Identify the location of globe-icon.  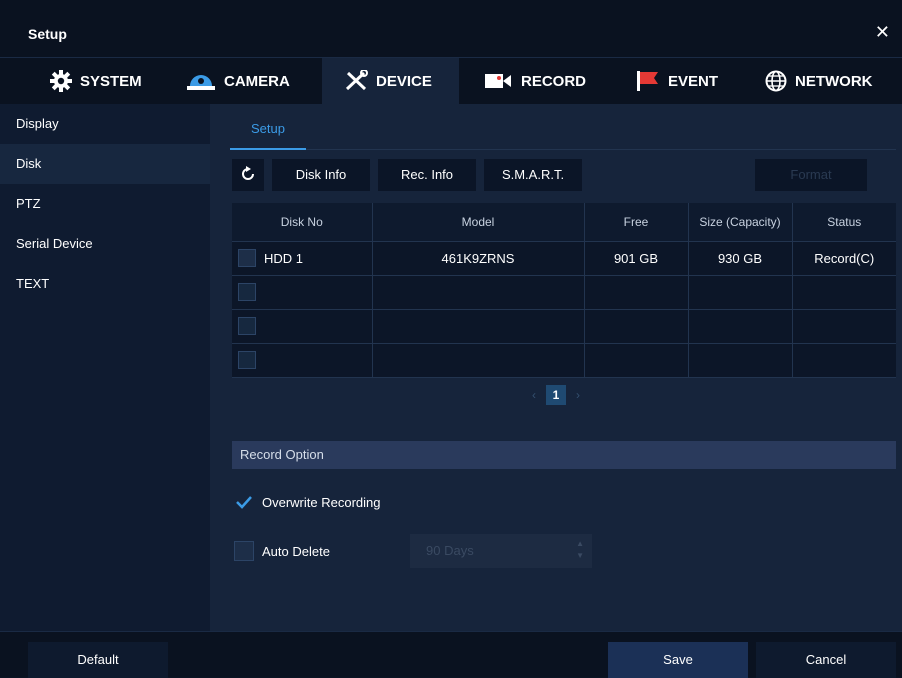
(776, 81).